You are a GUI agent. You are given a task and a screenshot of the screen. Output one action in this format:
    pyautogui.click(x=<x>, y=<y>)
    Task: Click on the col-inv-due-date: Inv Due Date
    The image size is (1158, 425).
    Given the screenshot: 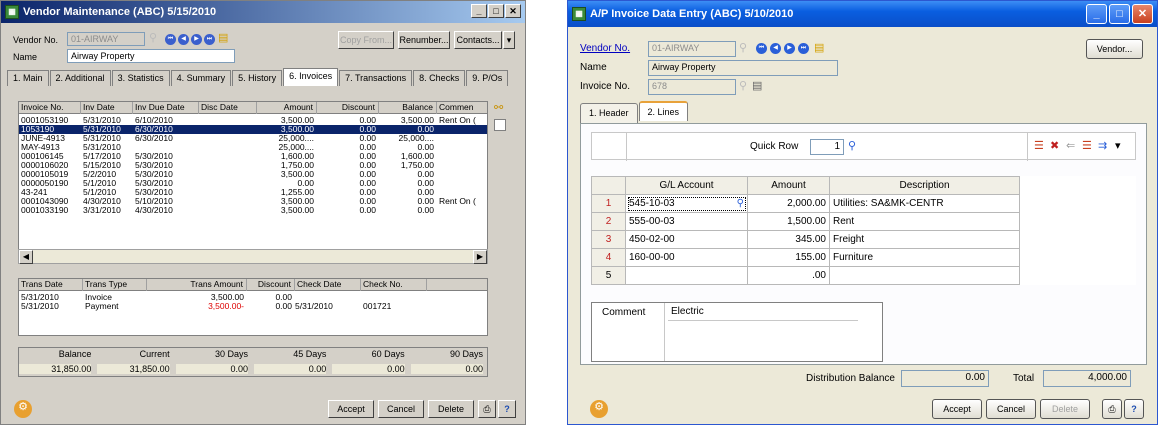 What is the action you would take?
    pyautogui.click(x=166, y=108)
    